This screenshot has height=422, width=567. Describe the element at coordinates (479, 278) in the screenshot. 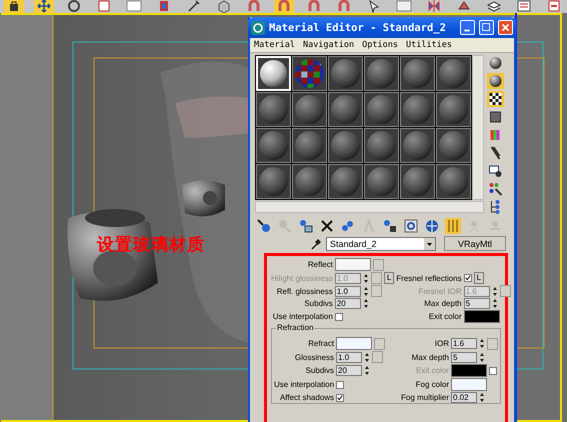

I see `lock-button: L` at that location.